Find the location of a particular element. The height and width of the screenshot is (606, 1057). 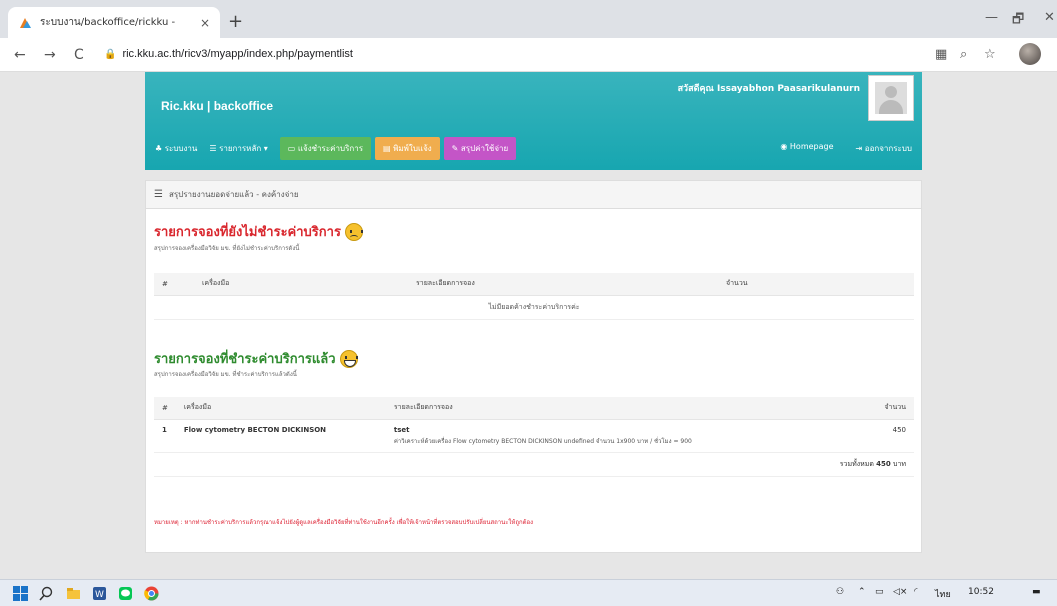

close-window-button: ✕ is located at coordinates (1049, 17).